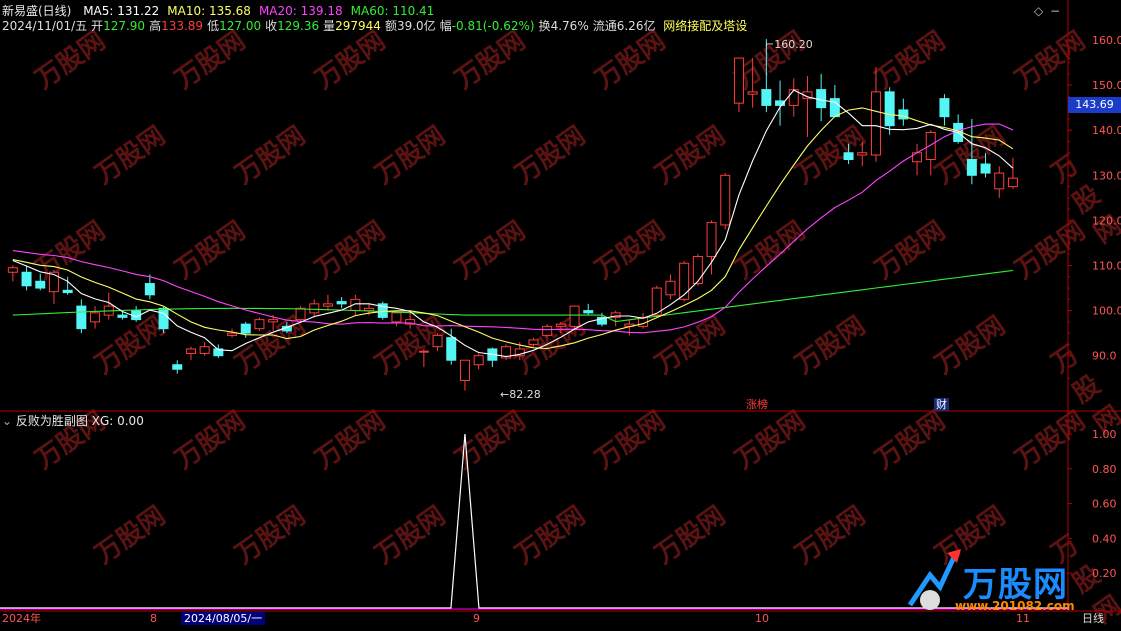 Image resolution: width=1121 pixels, height=631 pixels. What do you see at coordinates (117, 421) in the screenshot?
I see `xg-value-label: XG: 0.00` at bounding box center [117, 421].